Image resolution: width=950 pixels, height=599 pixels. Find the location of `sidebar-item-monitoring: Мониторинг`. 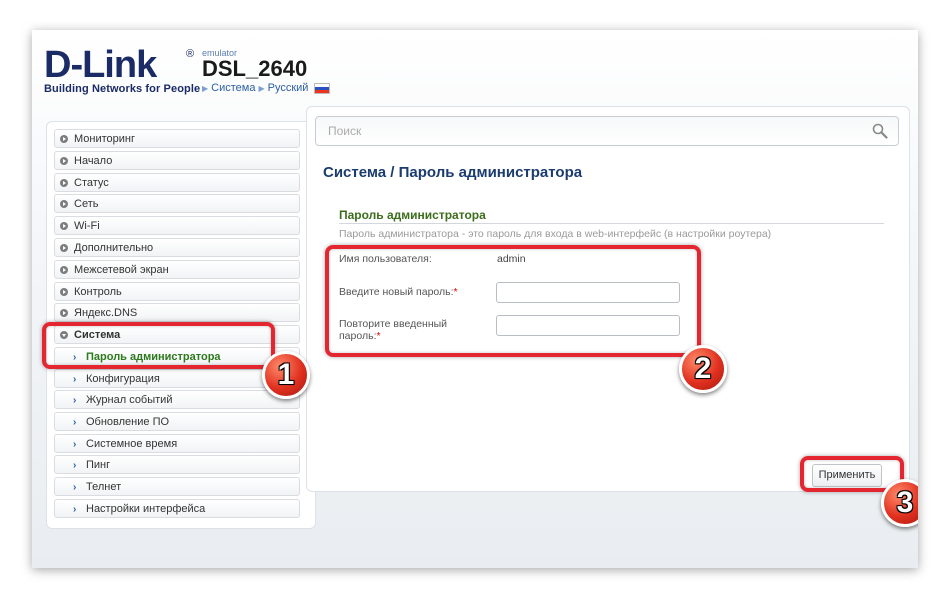

sidebar-item-monitoring: Мониторинг is located at coordinates (177, 138).